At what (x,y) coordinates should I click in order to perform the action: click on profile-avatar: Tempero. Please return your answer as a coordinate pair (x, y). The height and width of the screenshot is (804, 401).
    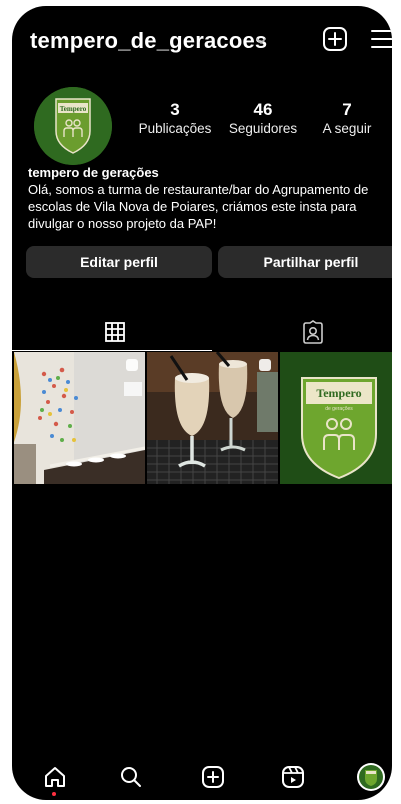
    Looking at the image, I should click on (73, 126).